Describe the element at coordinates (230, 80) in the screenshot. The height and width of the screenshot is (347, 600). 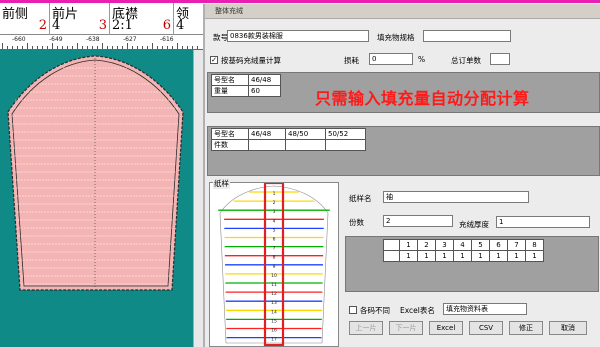
I see `base-cell: 号型名` at that location.